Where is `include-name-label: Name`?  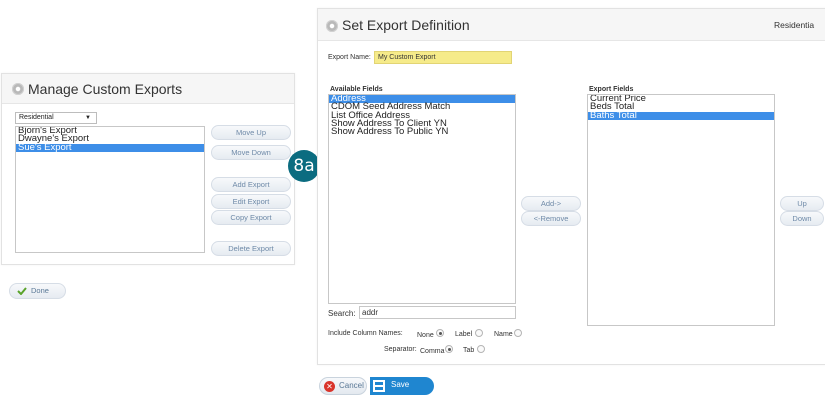 include-name-label: Name is located at coordinates (503, 334).